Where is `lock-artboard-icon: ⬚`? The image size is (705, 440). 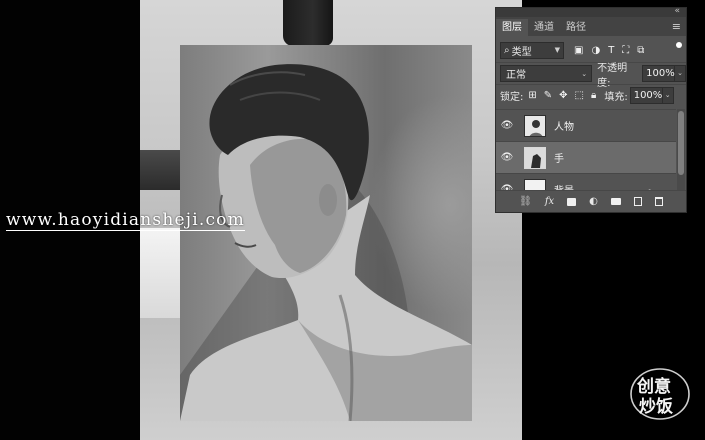
lock-artboard-icon: ⬚ is located at coordinates (579, 95).